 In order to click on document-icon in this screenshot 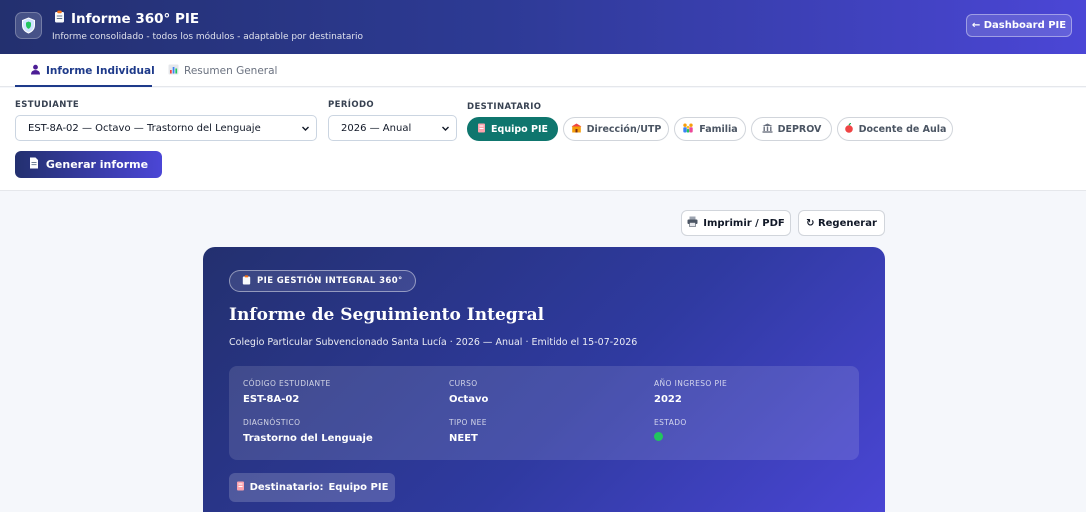, I will do `click(34, 164)`.